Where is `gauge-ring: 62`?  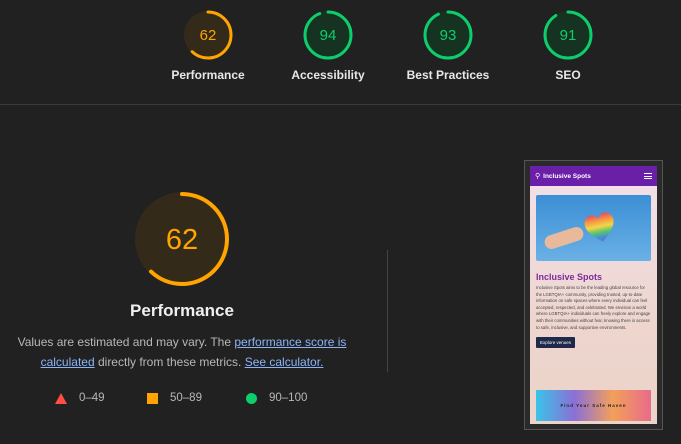
gauge-ring: 62 is located at coordinates (208, 35).